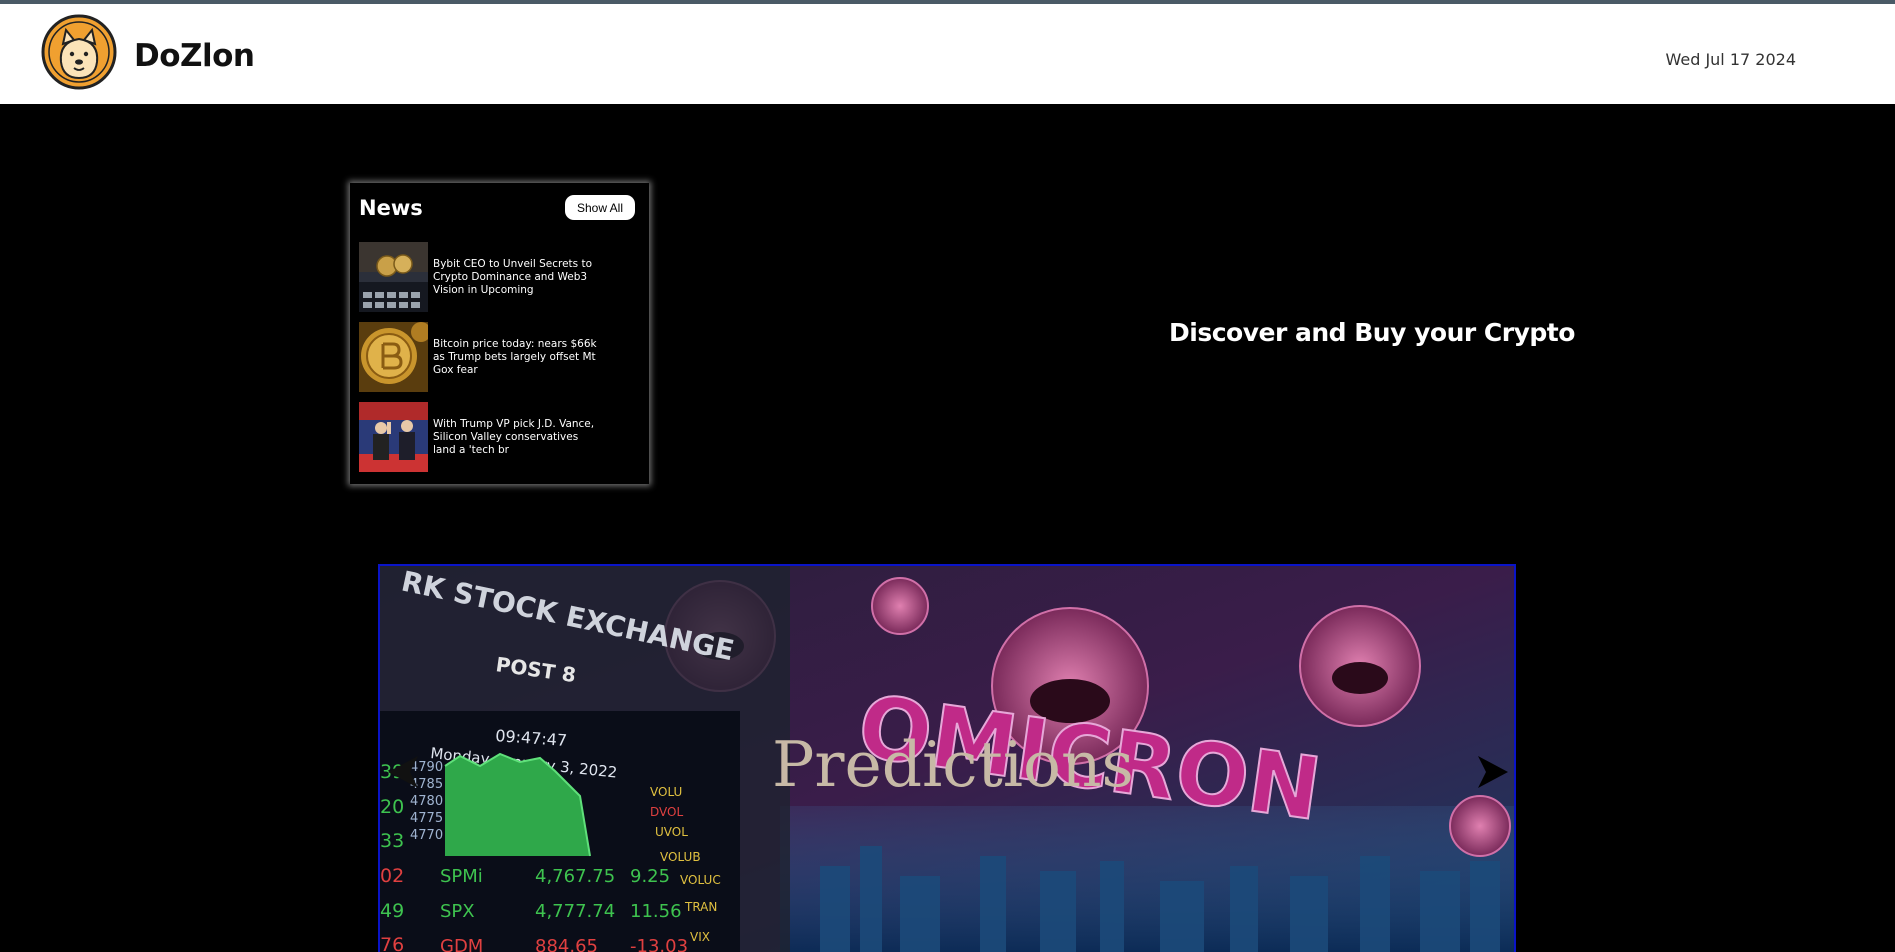 This screenshot has width=1895, height=952. Describe the element at coordinates (391, 208) in the screenshot. I see `news-title: News` at that location.